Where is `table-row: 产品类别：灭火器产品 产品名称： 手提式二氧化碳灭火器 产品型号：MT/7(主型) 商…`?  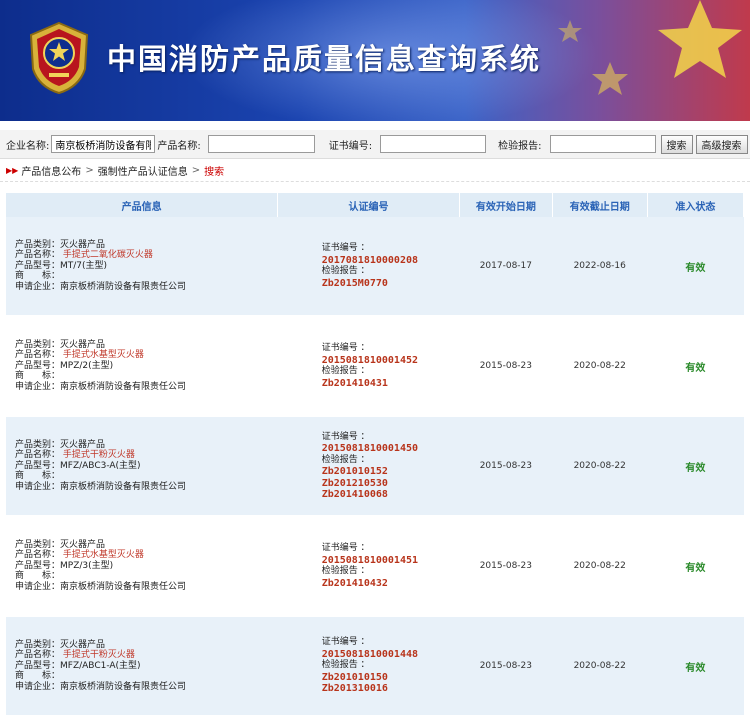 table-row: 产品类别：灭火器产品 产品名称： 手提式二氧化碳灭火器 产品型号：MT/7(主型) 商… is located at coordinates (375, 267).